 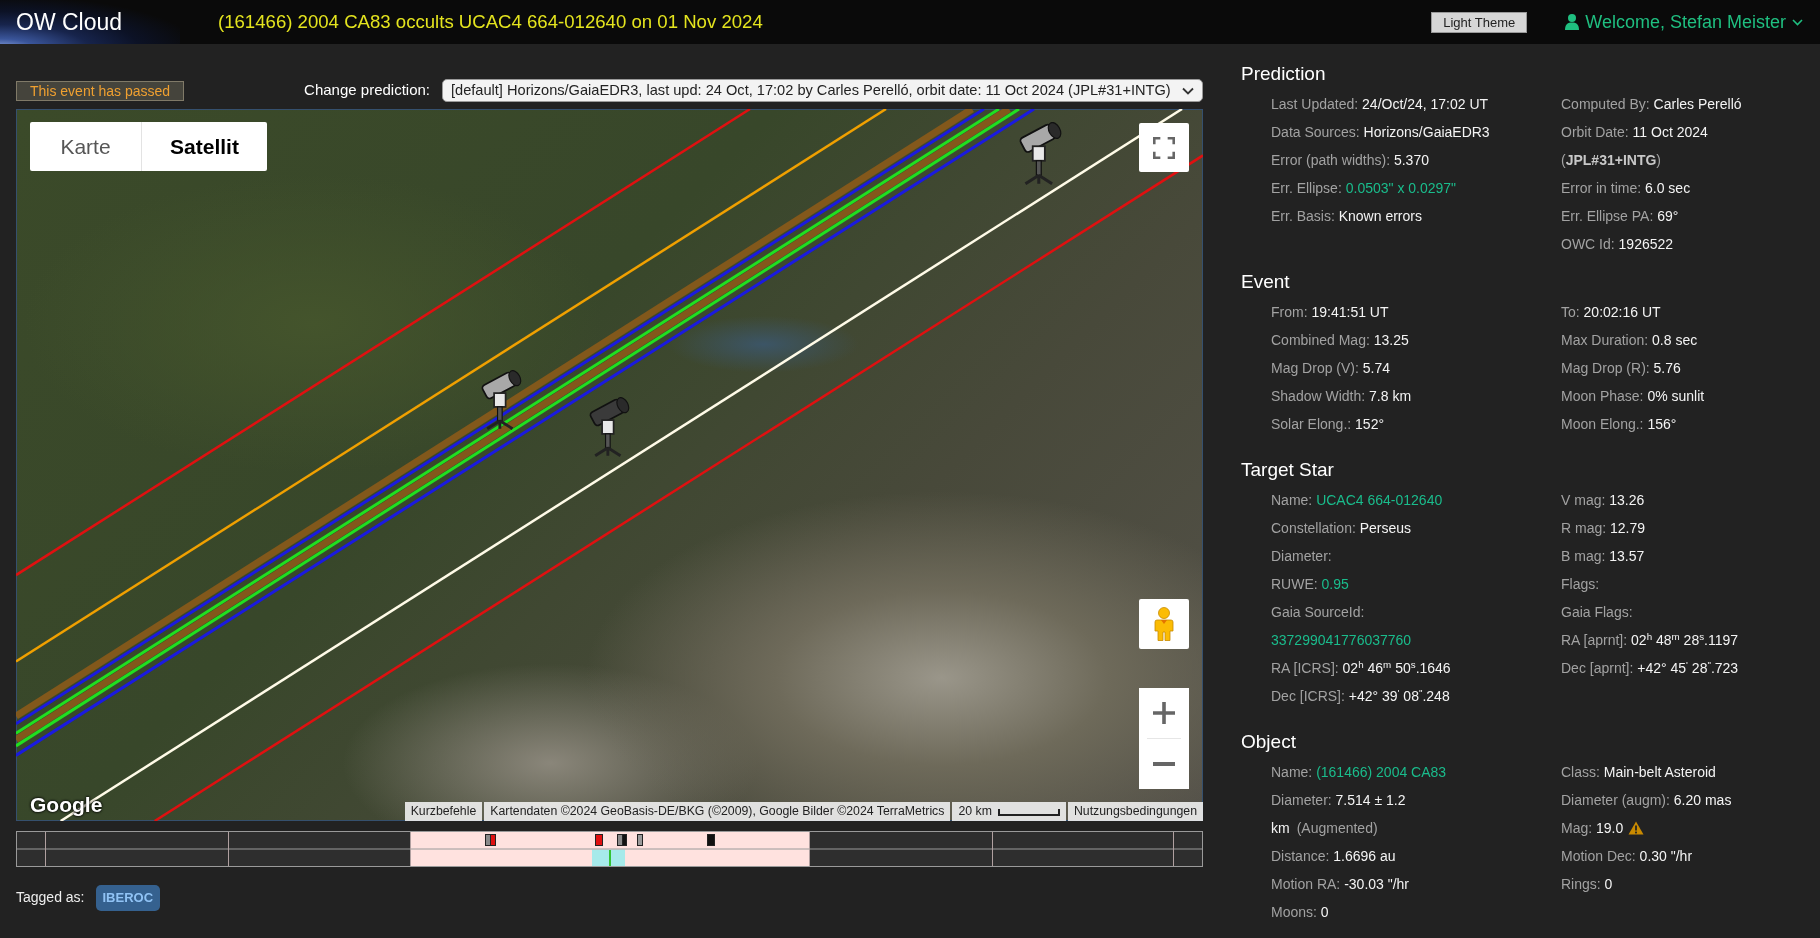 I want to click on field-label: Err. Basis:, so click(x=1303, y=216).